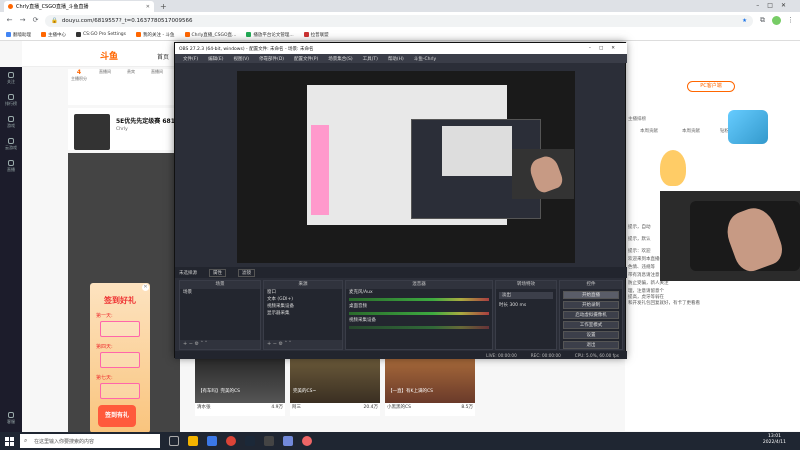  I want to click on back-icon: ←, so click(9, 20).